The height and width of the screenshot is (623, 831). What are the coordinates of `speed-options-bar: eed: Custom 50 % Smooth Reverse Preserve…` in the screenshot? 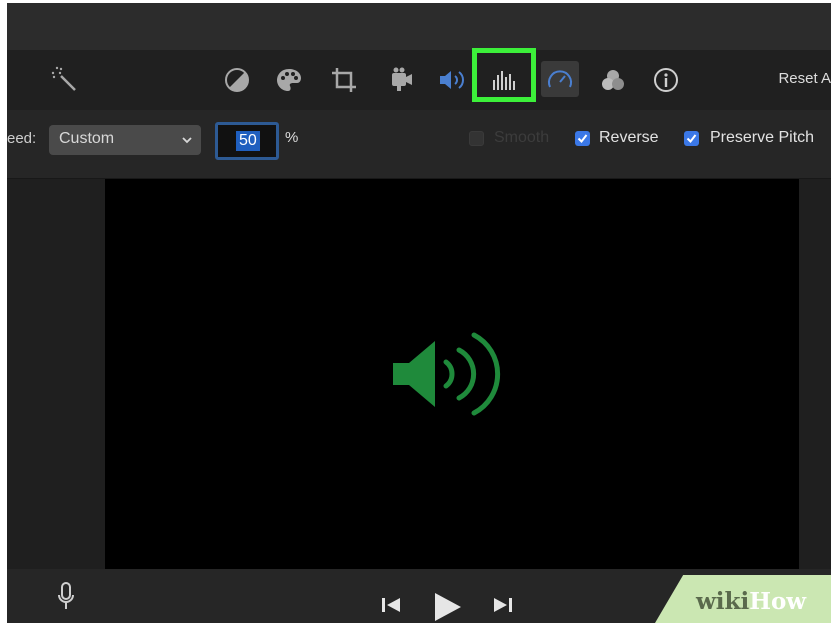 It's located at (419, 144).